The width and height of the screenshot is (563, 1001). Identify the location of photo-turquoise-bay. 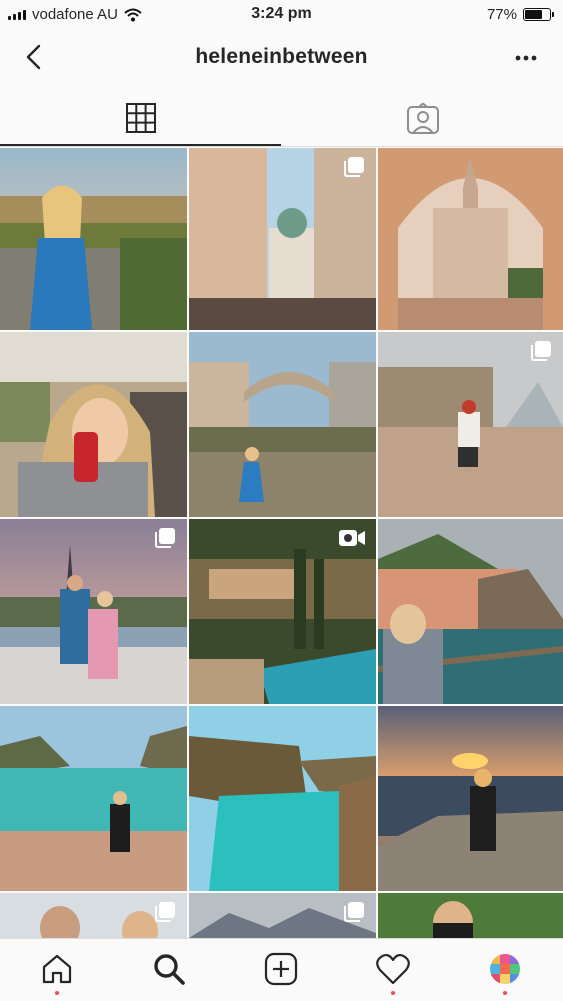
(93, 798).